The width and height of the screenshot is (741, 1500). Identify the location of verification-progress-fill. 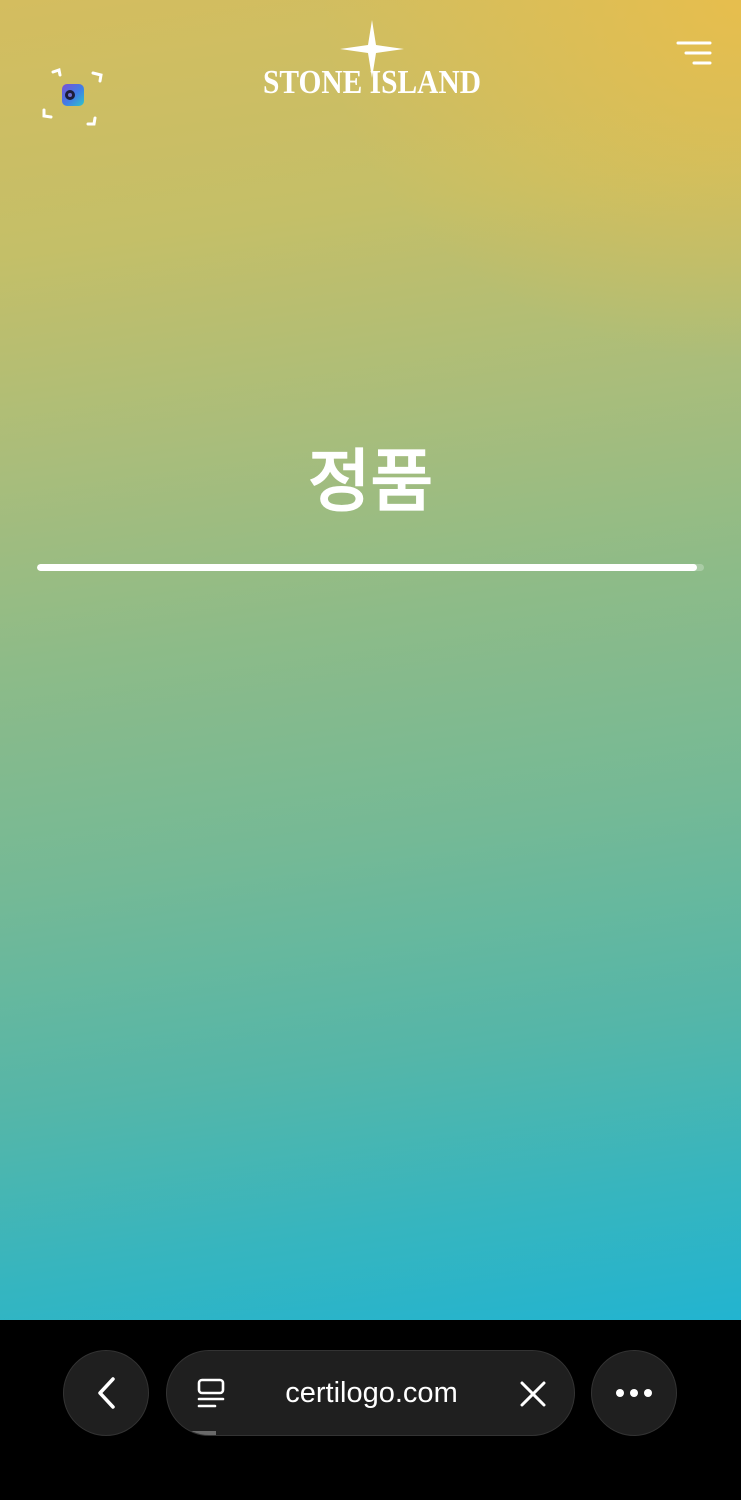
(367, 567).